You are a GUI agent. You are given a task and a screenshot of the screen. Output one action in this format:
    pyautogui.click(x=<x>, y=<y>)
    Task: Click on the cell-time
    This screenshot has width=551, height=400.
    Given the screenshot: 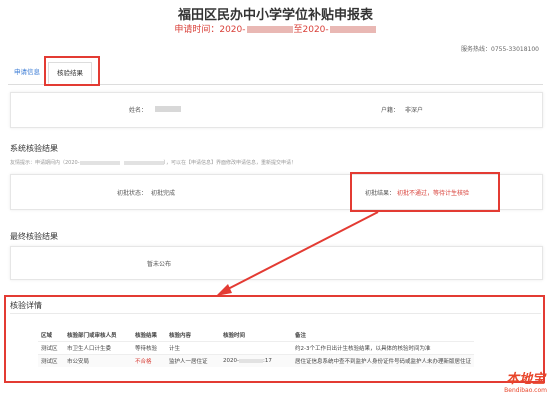 What is the action you would take?
    pyautogui.click(x=256, y=348)
    